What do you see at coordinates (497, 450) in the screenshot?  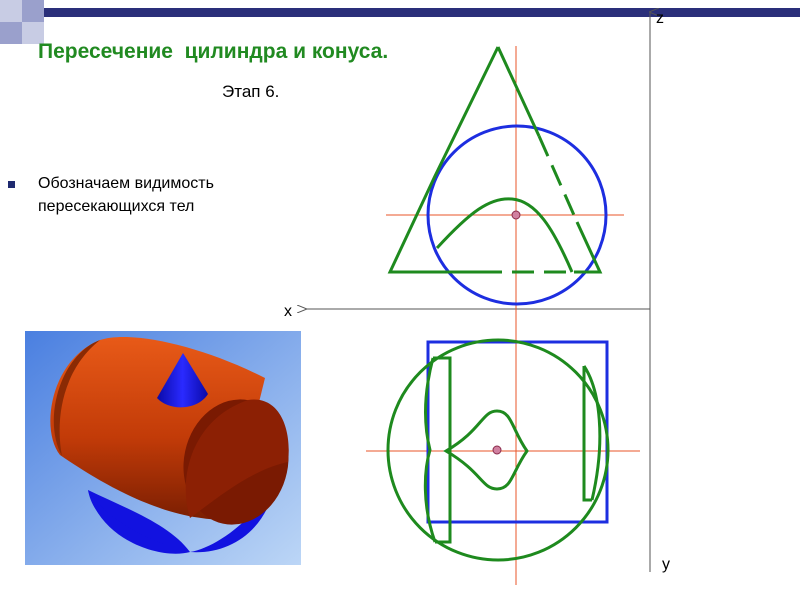 I see `top-center-point` at bounding box center [497, 450].